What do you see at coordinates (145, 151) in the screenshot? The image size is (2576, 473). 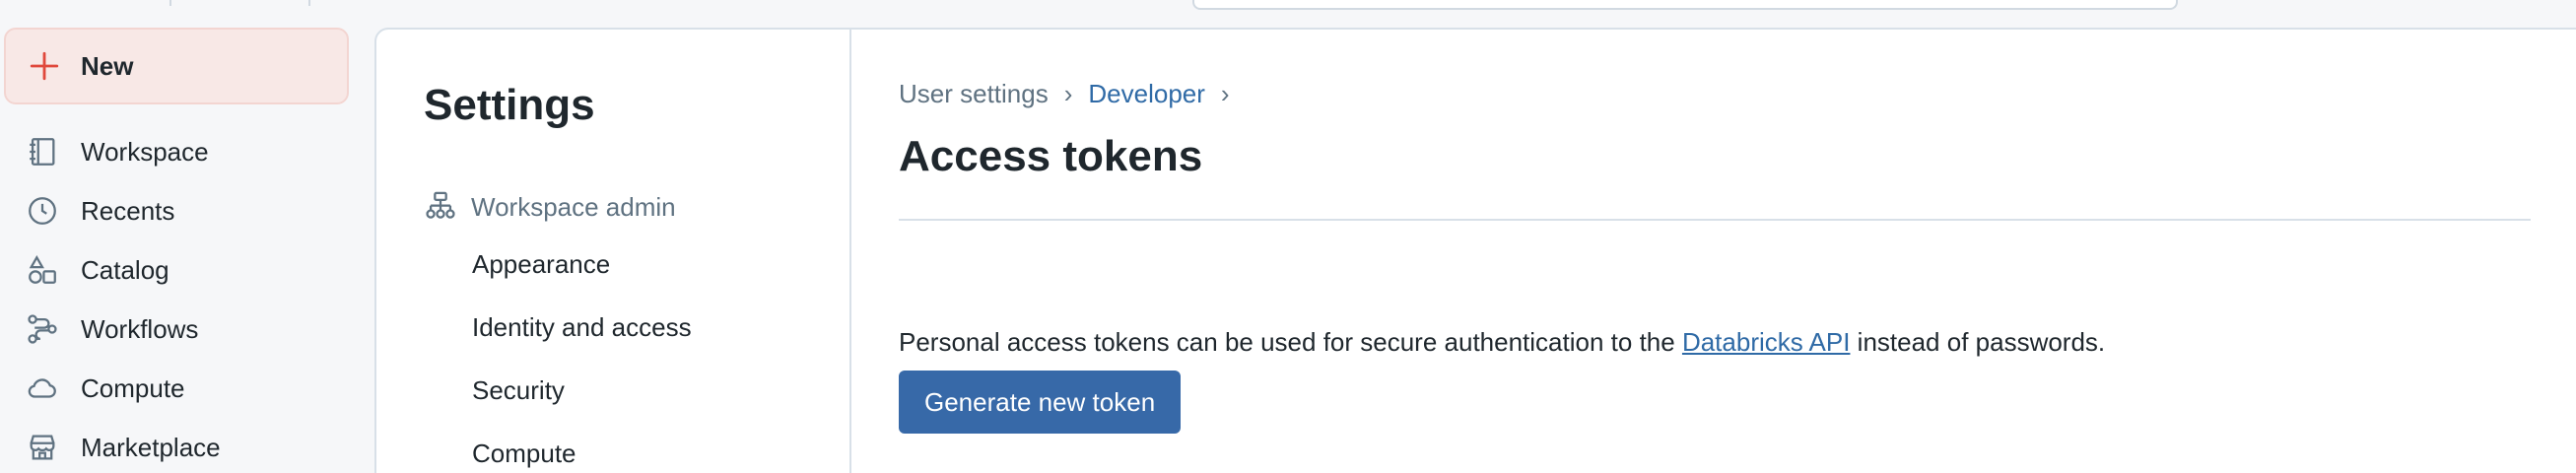 I see `sidebar-item-label: Workspace` at bounding box center [145, 151].